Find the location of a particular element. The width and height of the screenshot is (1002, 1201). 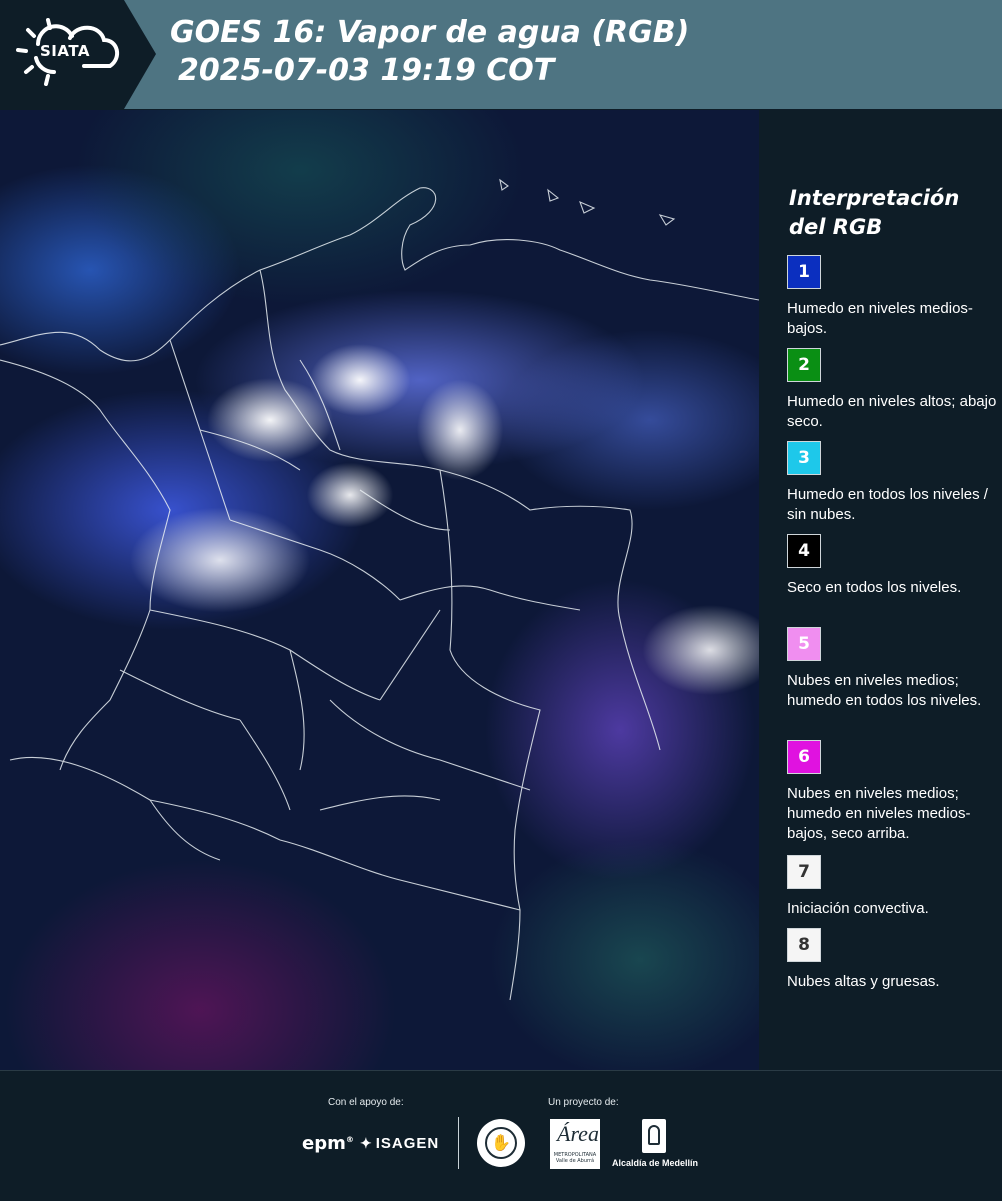

alcaldia-logo-text: Alcaldía de Medellín is located at coordinates (655, 1163).